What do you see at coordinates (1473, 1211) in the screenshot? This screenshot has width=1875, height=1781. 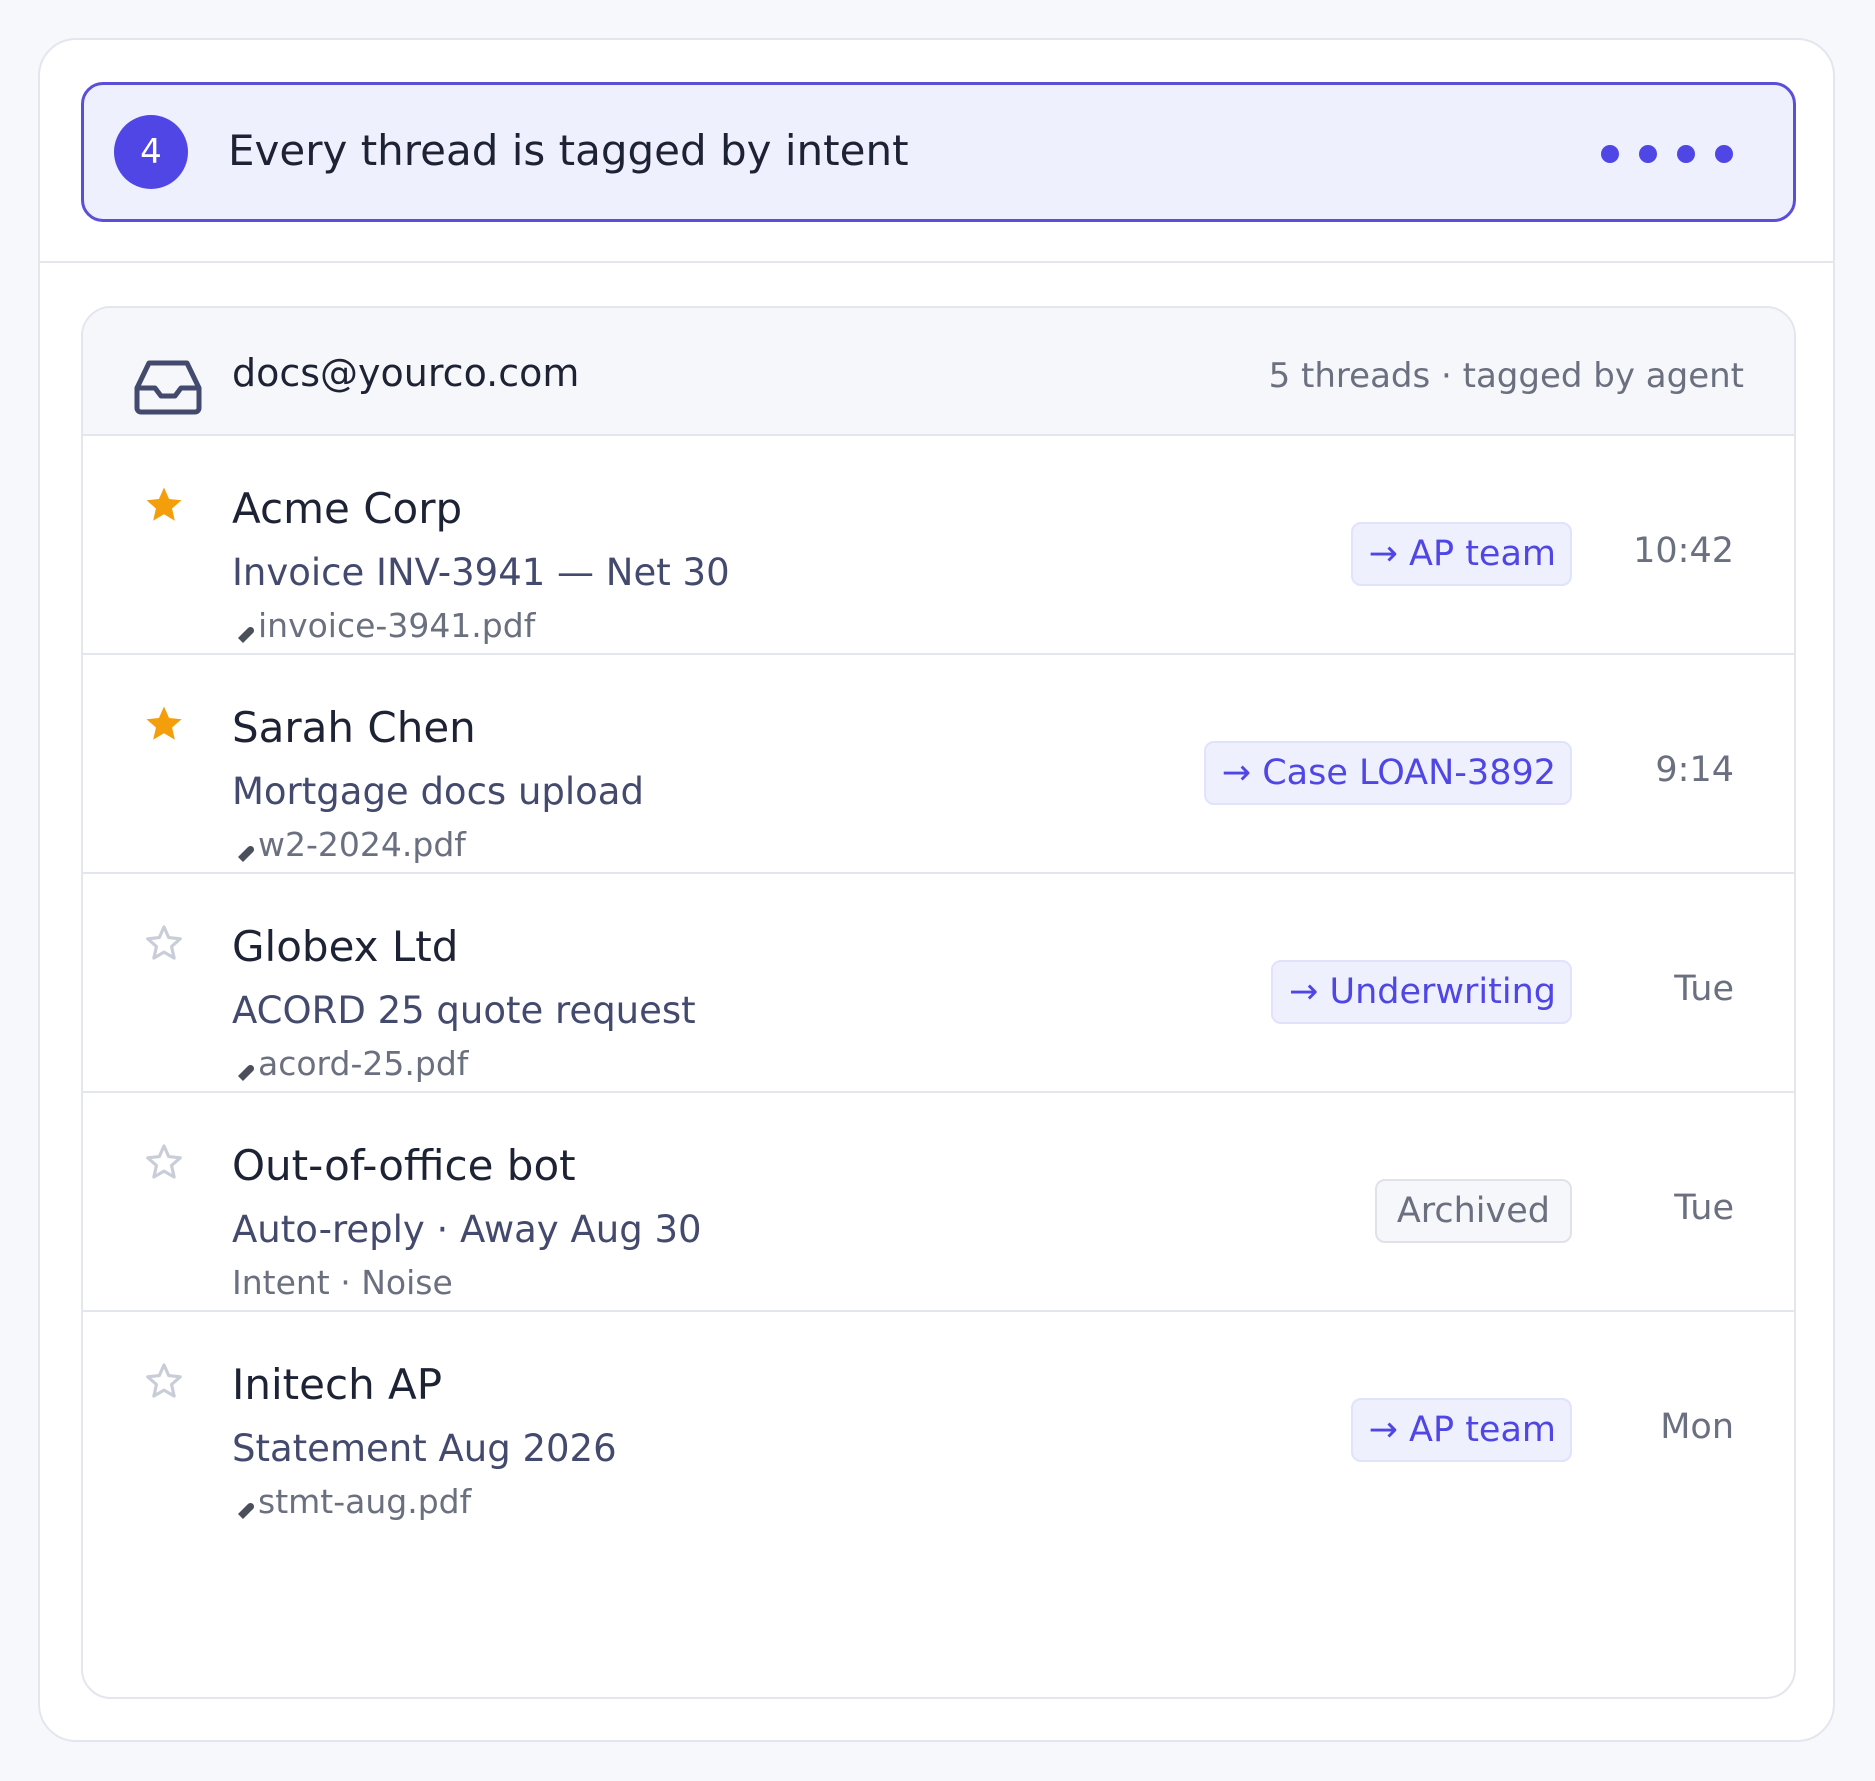 I see `archived-tag: Archived` at bounding box center [1473, 1211].